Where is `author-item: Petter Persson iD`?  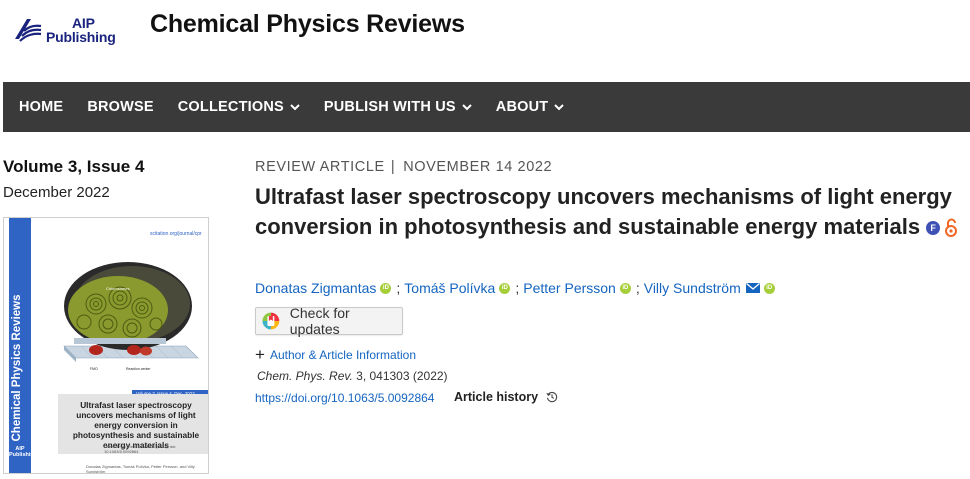
author-item: Petter Persson iD is located at coordinates (577, 288).